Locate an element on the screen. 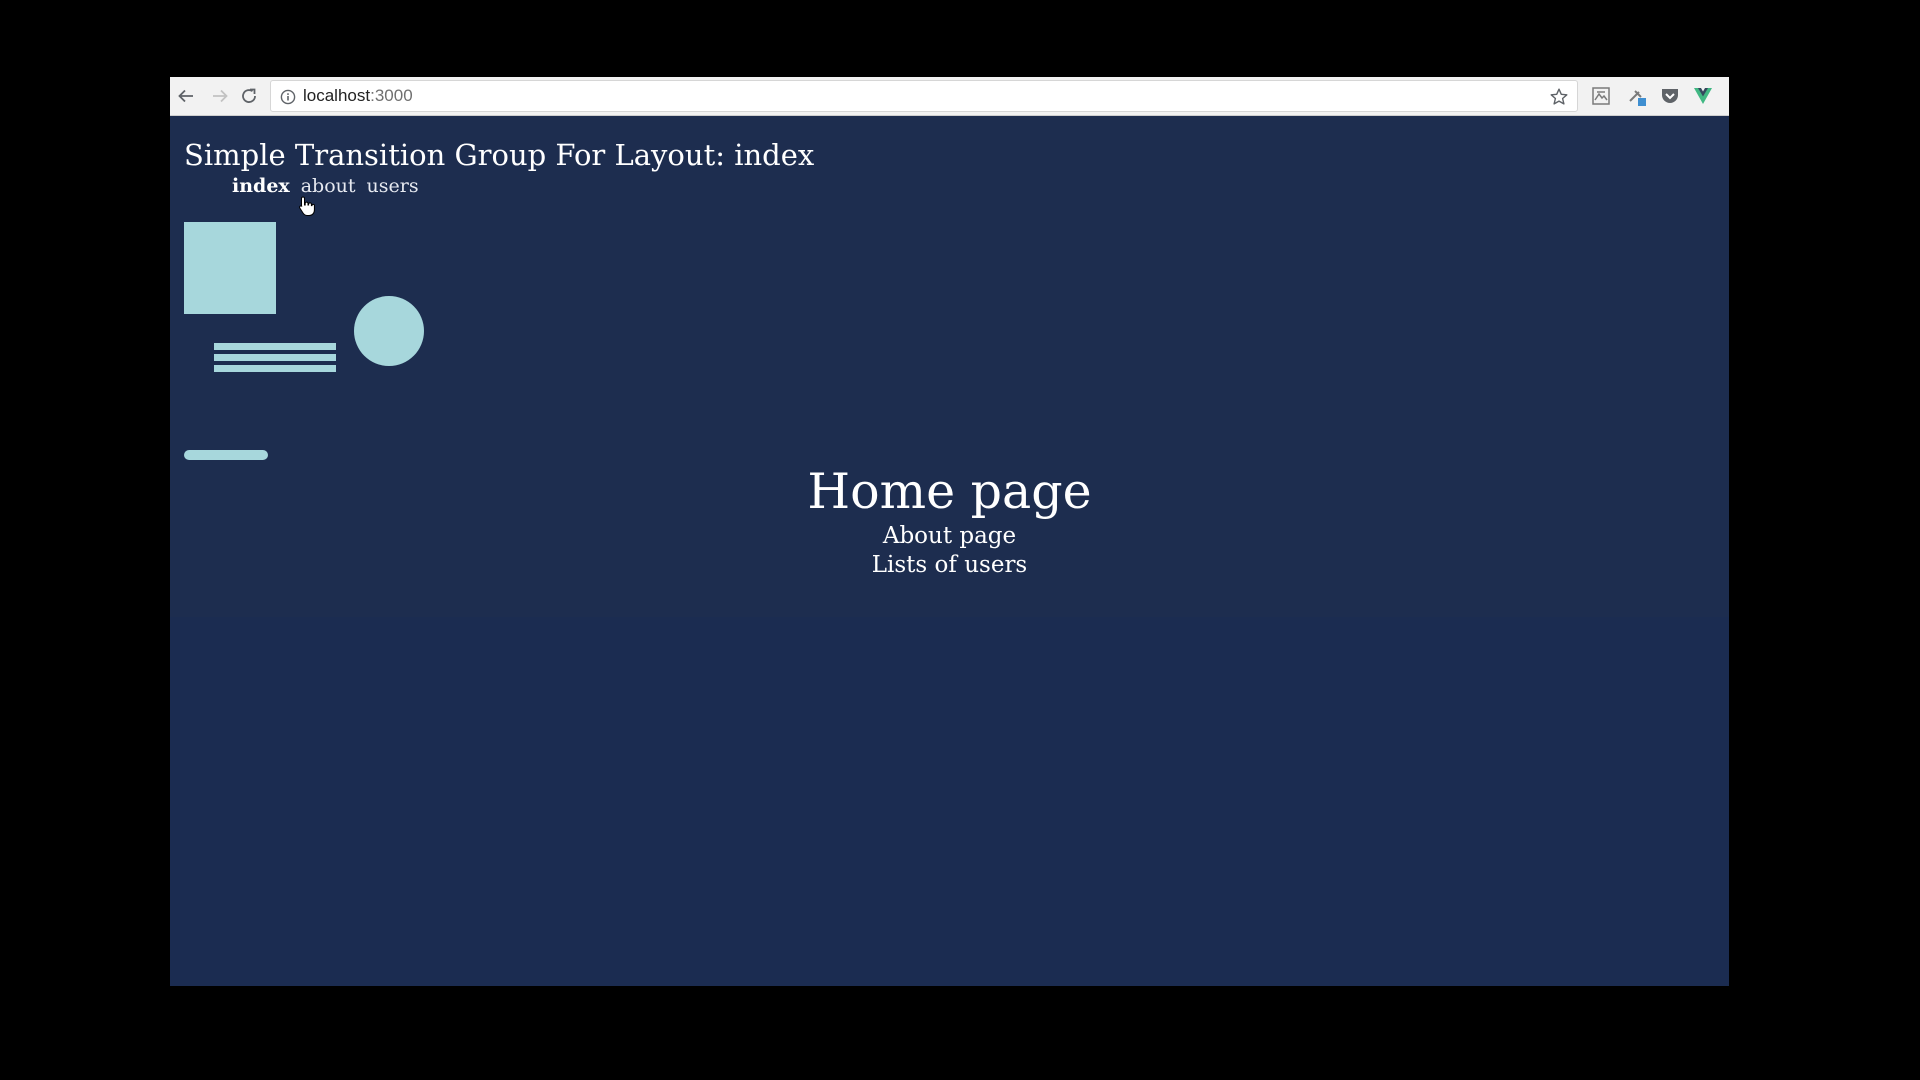 The height and width of the screenshot is (1080, 1920). main-content: Home page About page Lists of users is located at coordinates (949, 521).